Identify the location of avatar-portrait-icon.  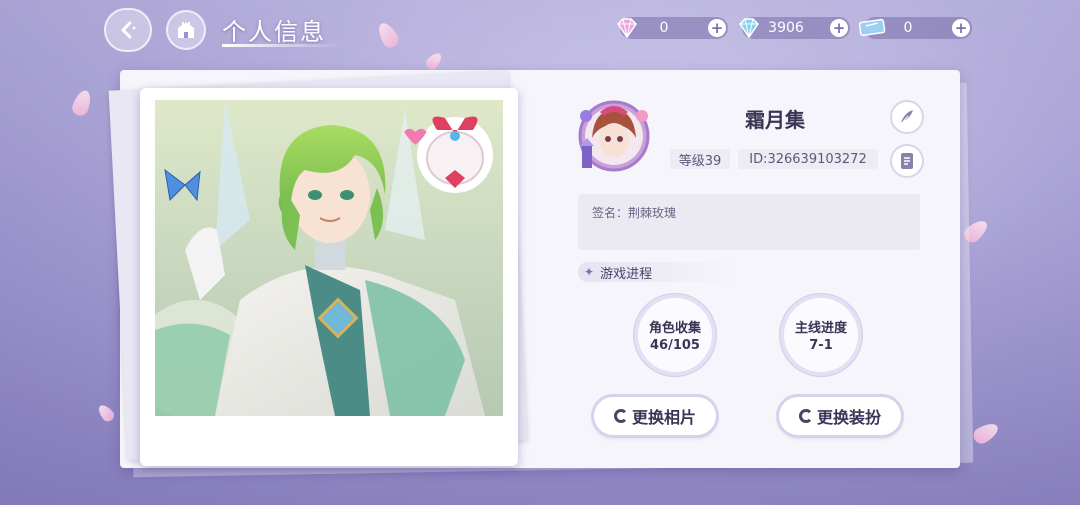
(614, 136).